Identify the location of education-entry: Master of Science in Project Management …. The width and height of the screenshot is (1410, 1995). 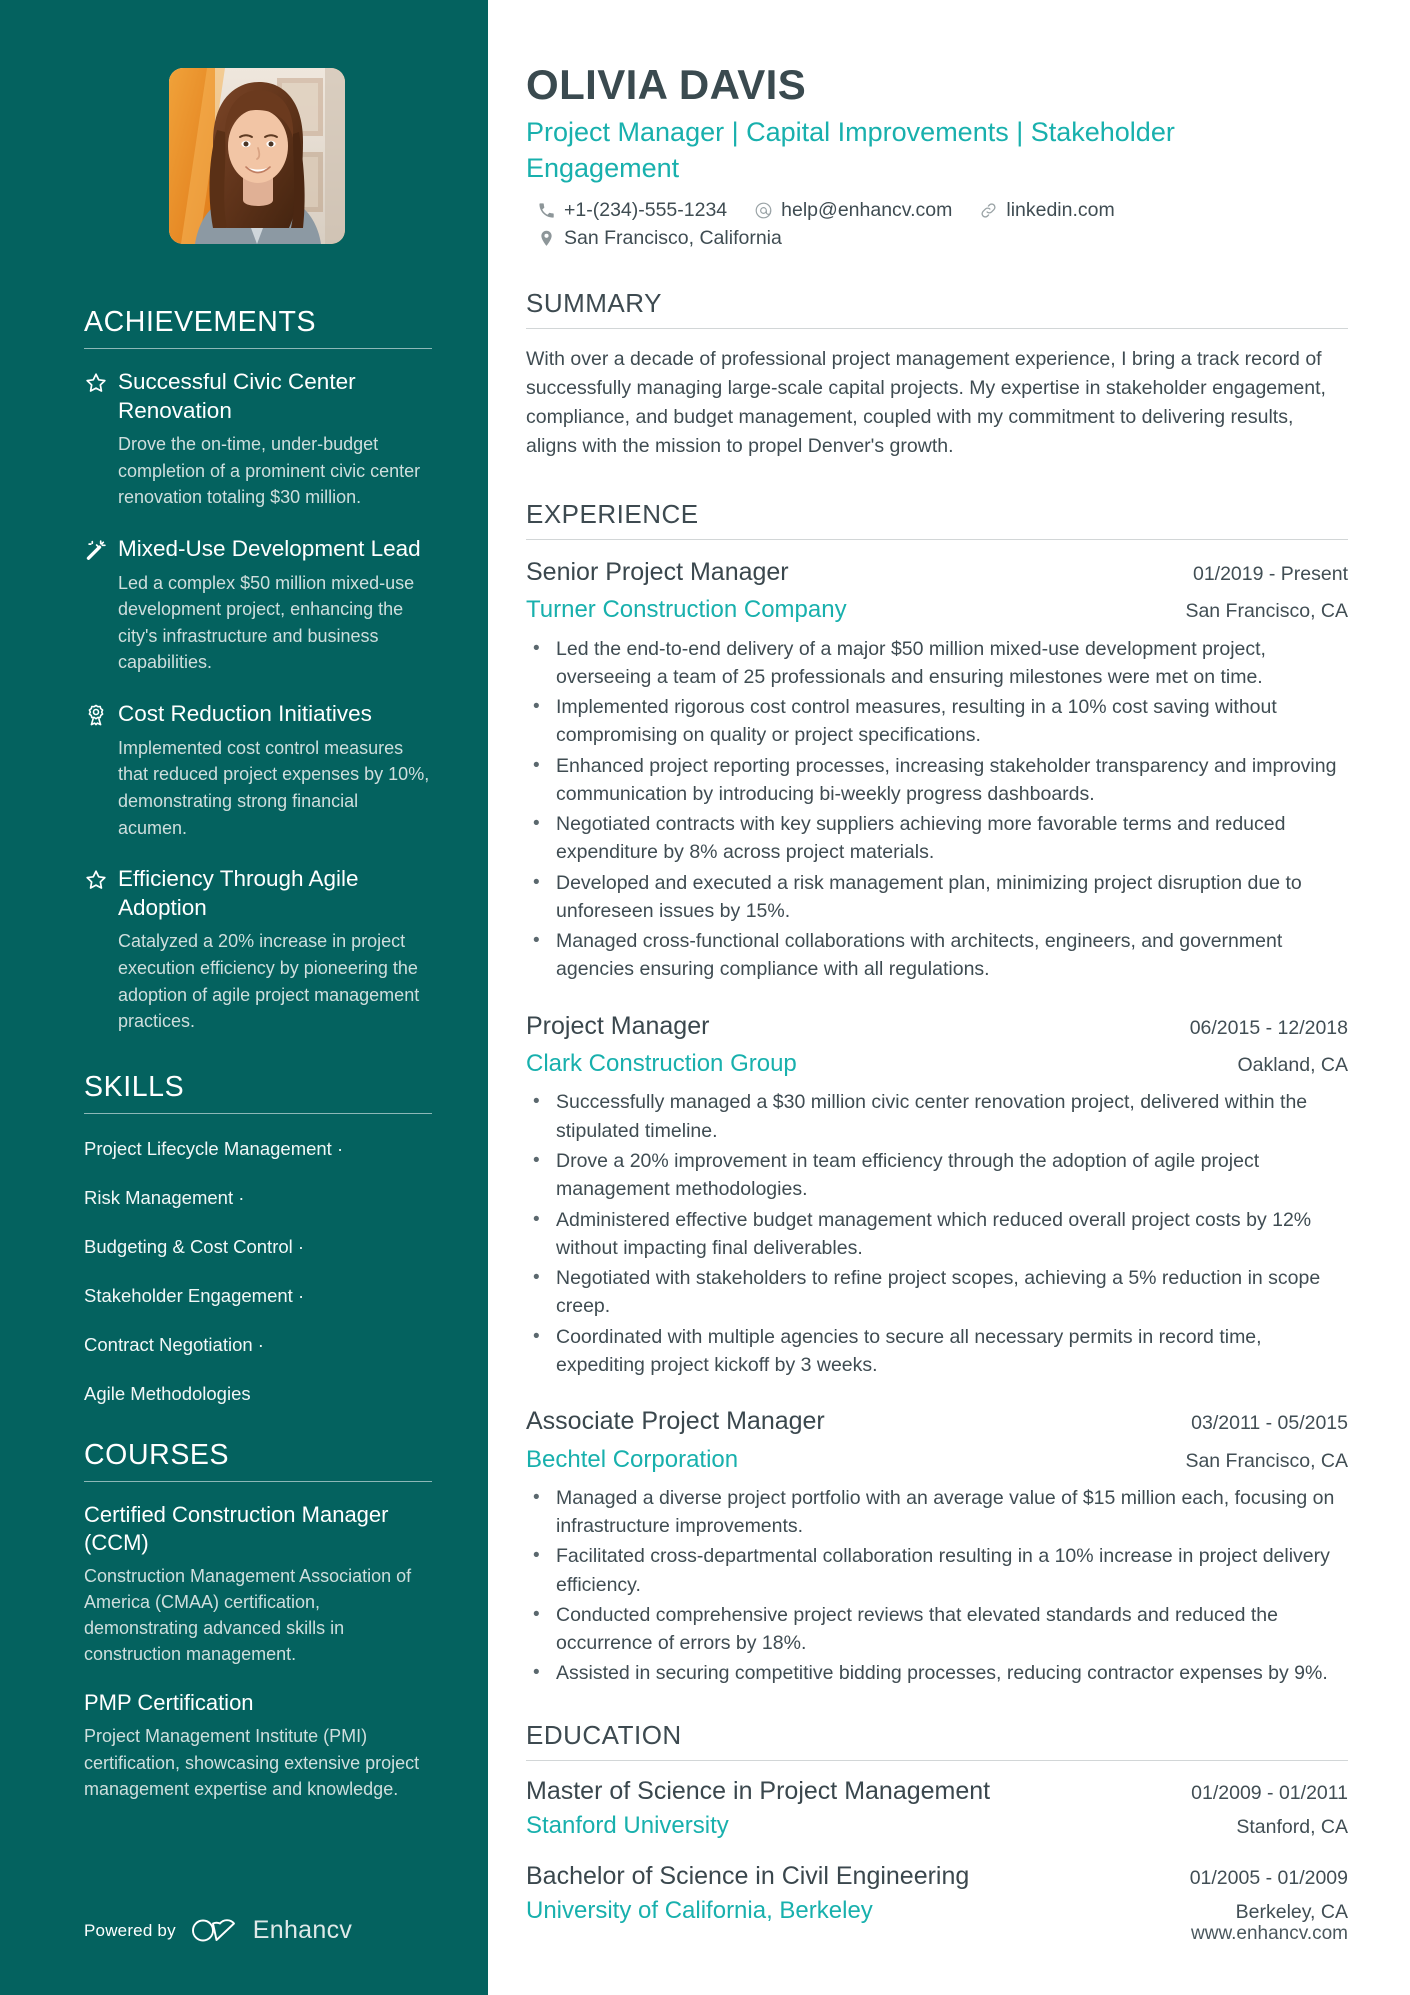
(937, 1808).